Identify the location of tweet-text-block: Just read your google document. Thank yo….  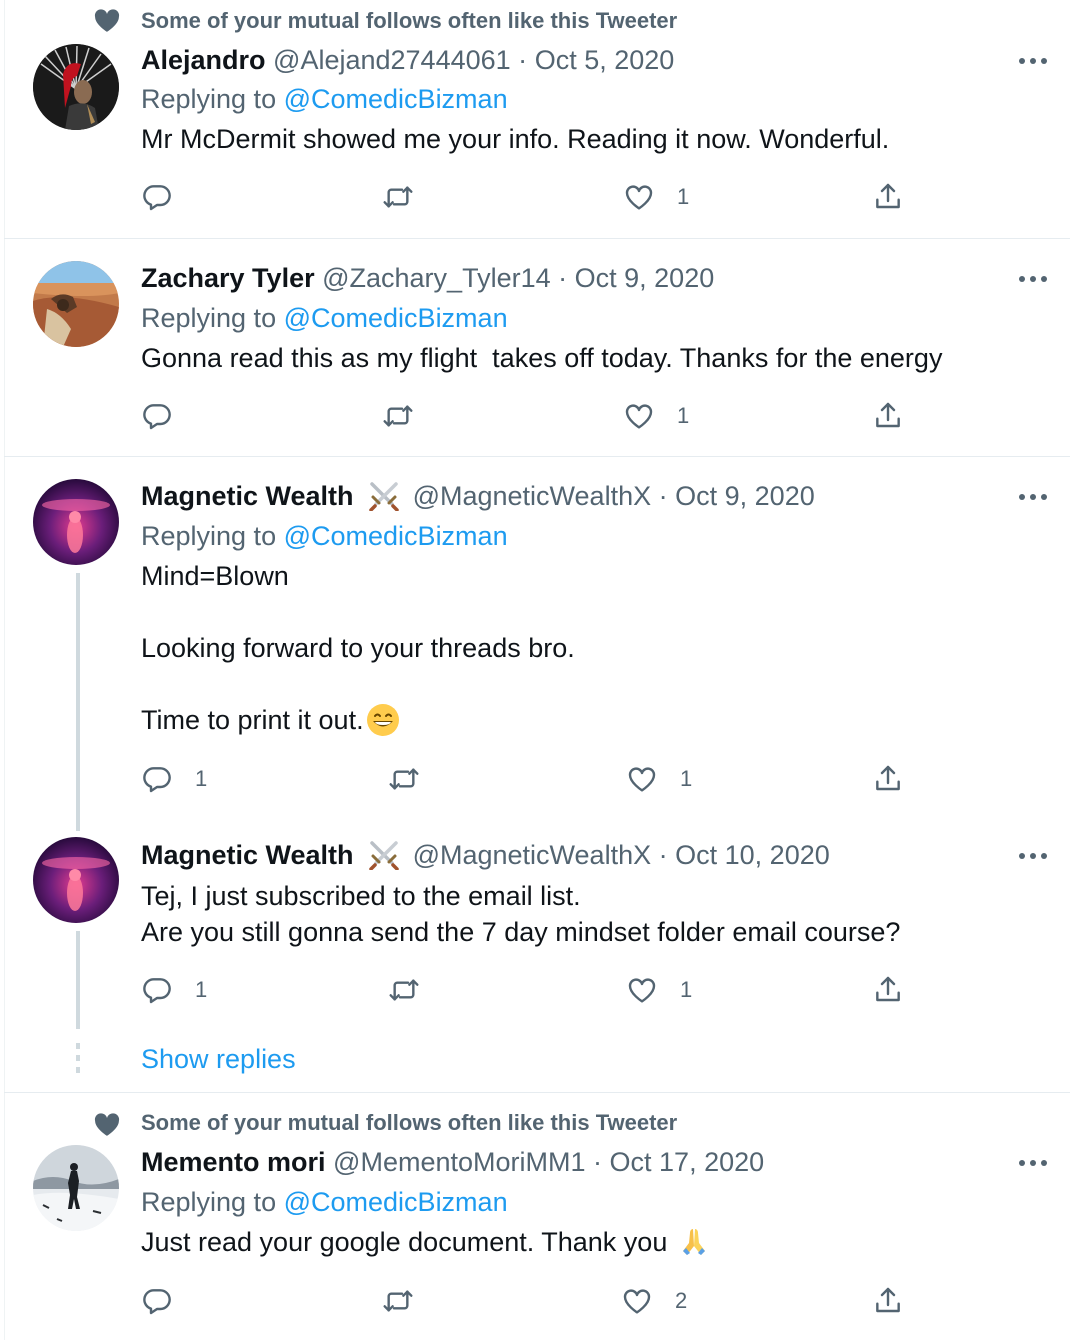
(426, 1242).